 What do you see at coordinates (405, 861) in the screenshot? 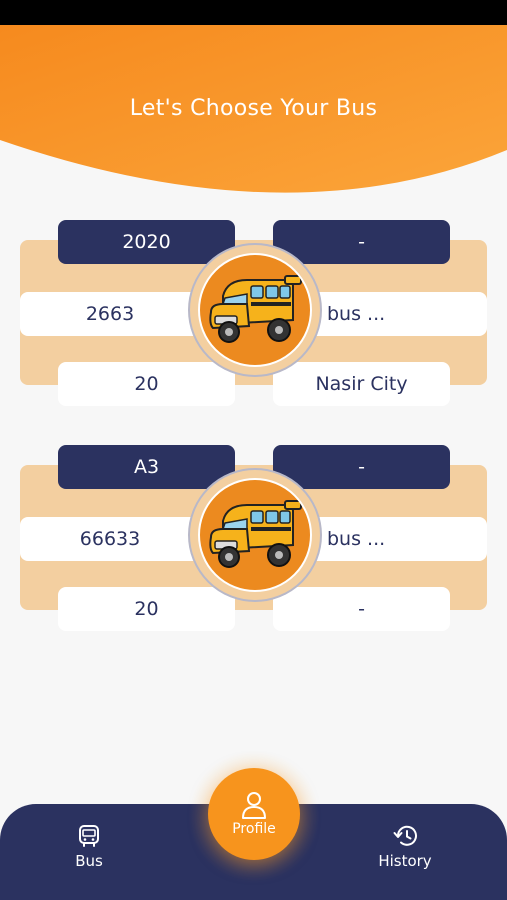
I see `nav-history-label: History` at bounding box center [405, 861].